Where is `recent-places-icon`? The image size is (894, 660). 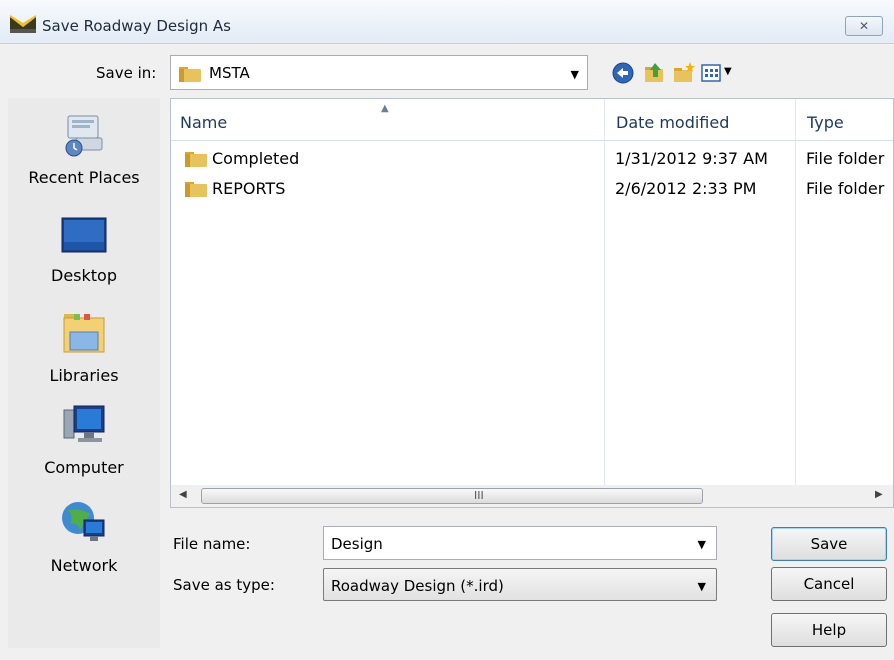
recent-places-icon is located at coordinates (84, 136).